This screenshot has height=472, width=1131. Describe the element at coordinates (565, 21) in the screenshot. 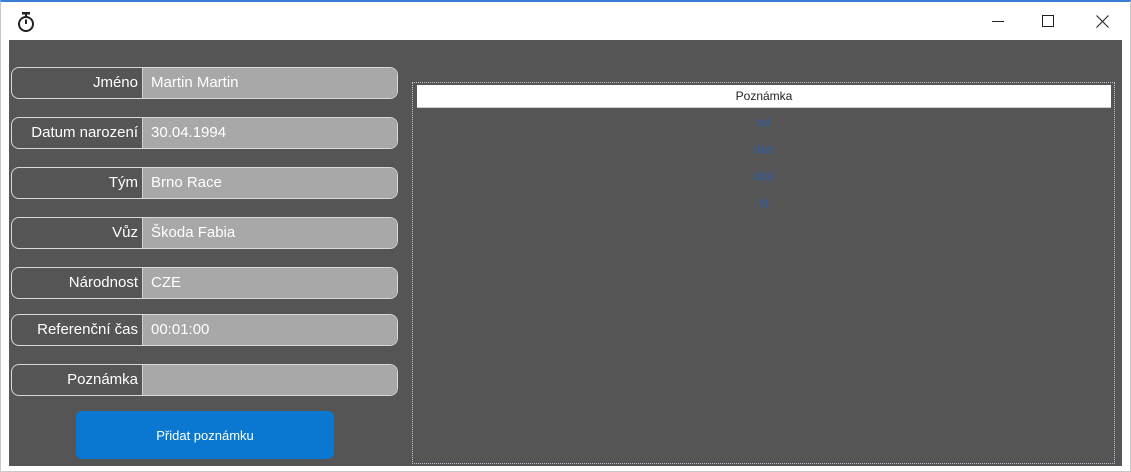

I see `title-bar` at that location.